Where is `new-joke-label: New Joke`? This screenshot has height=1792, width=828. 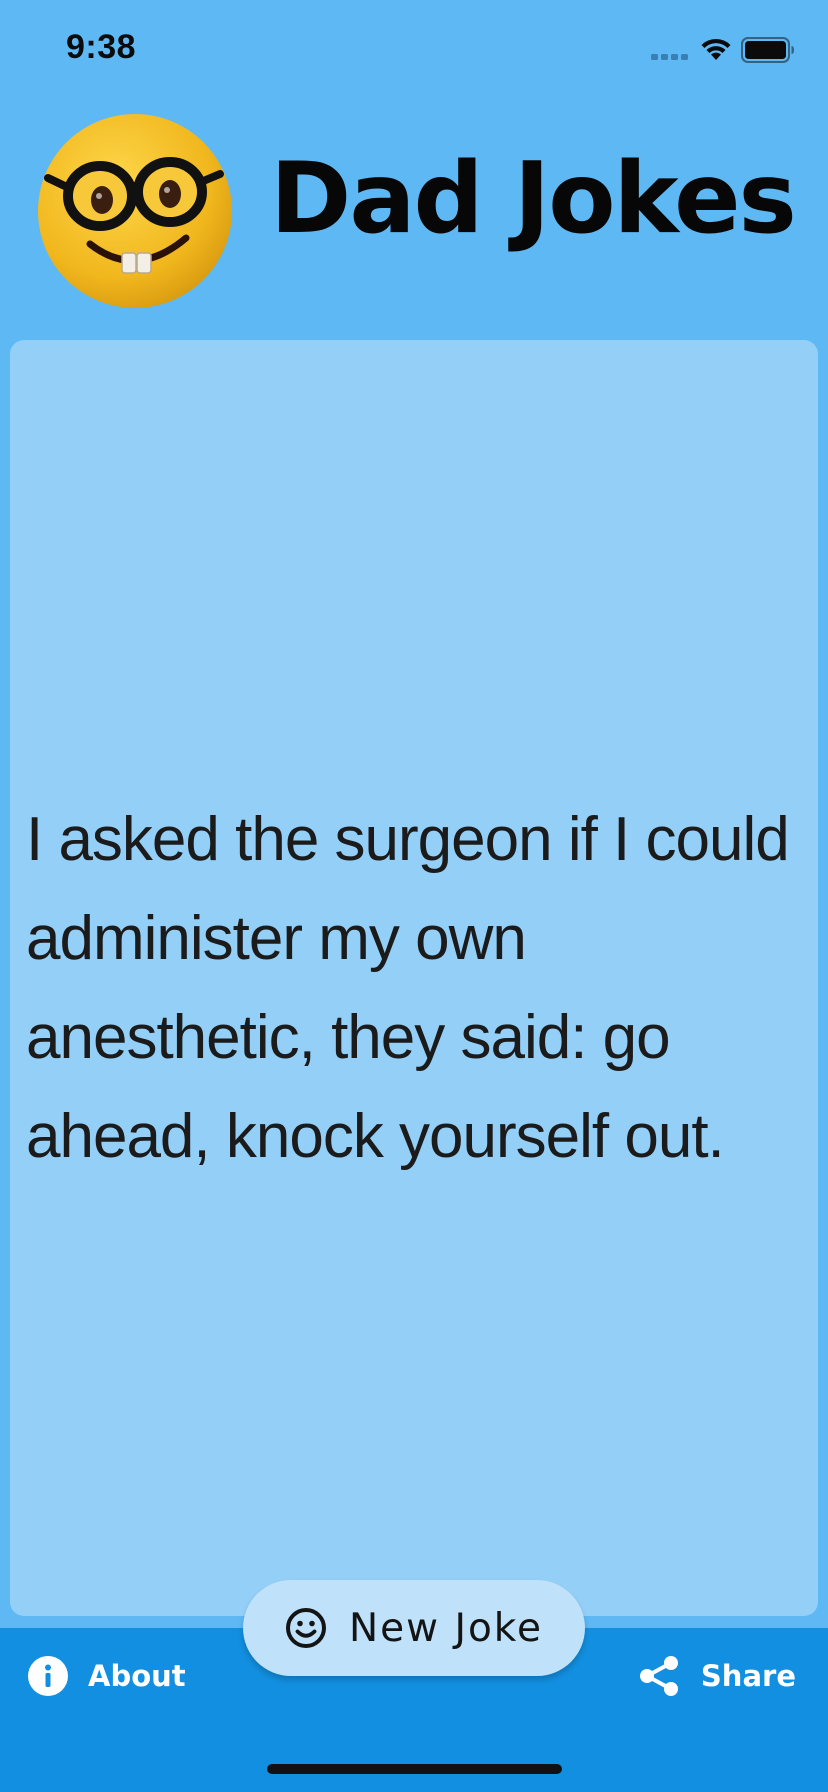
new-joke-label: New Joke is located at coordinates (445, 1628).